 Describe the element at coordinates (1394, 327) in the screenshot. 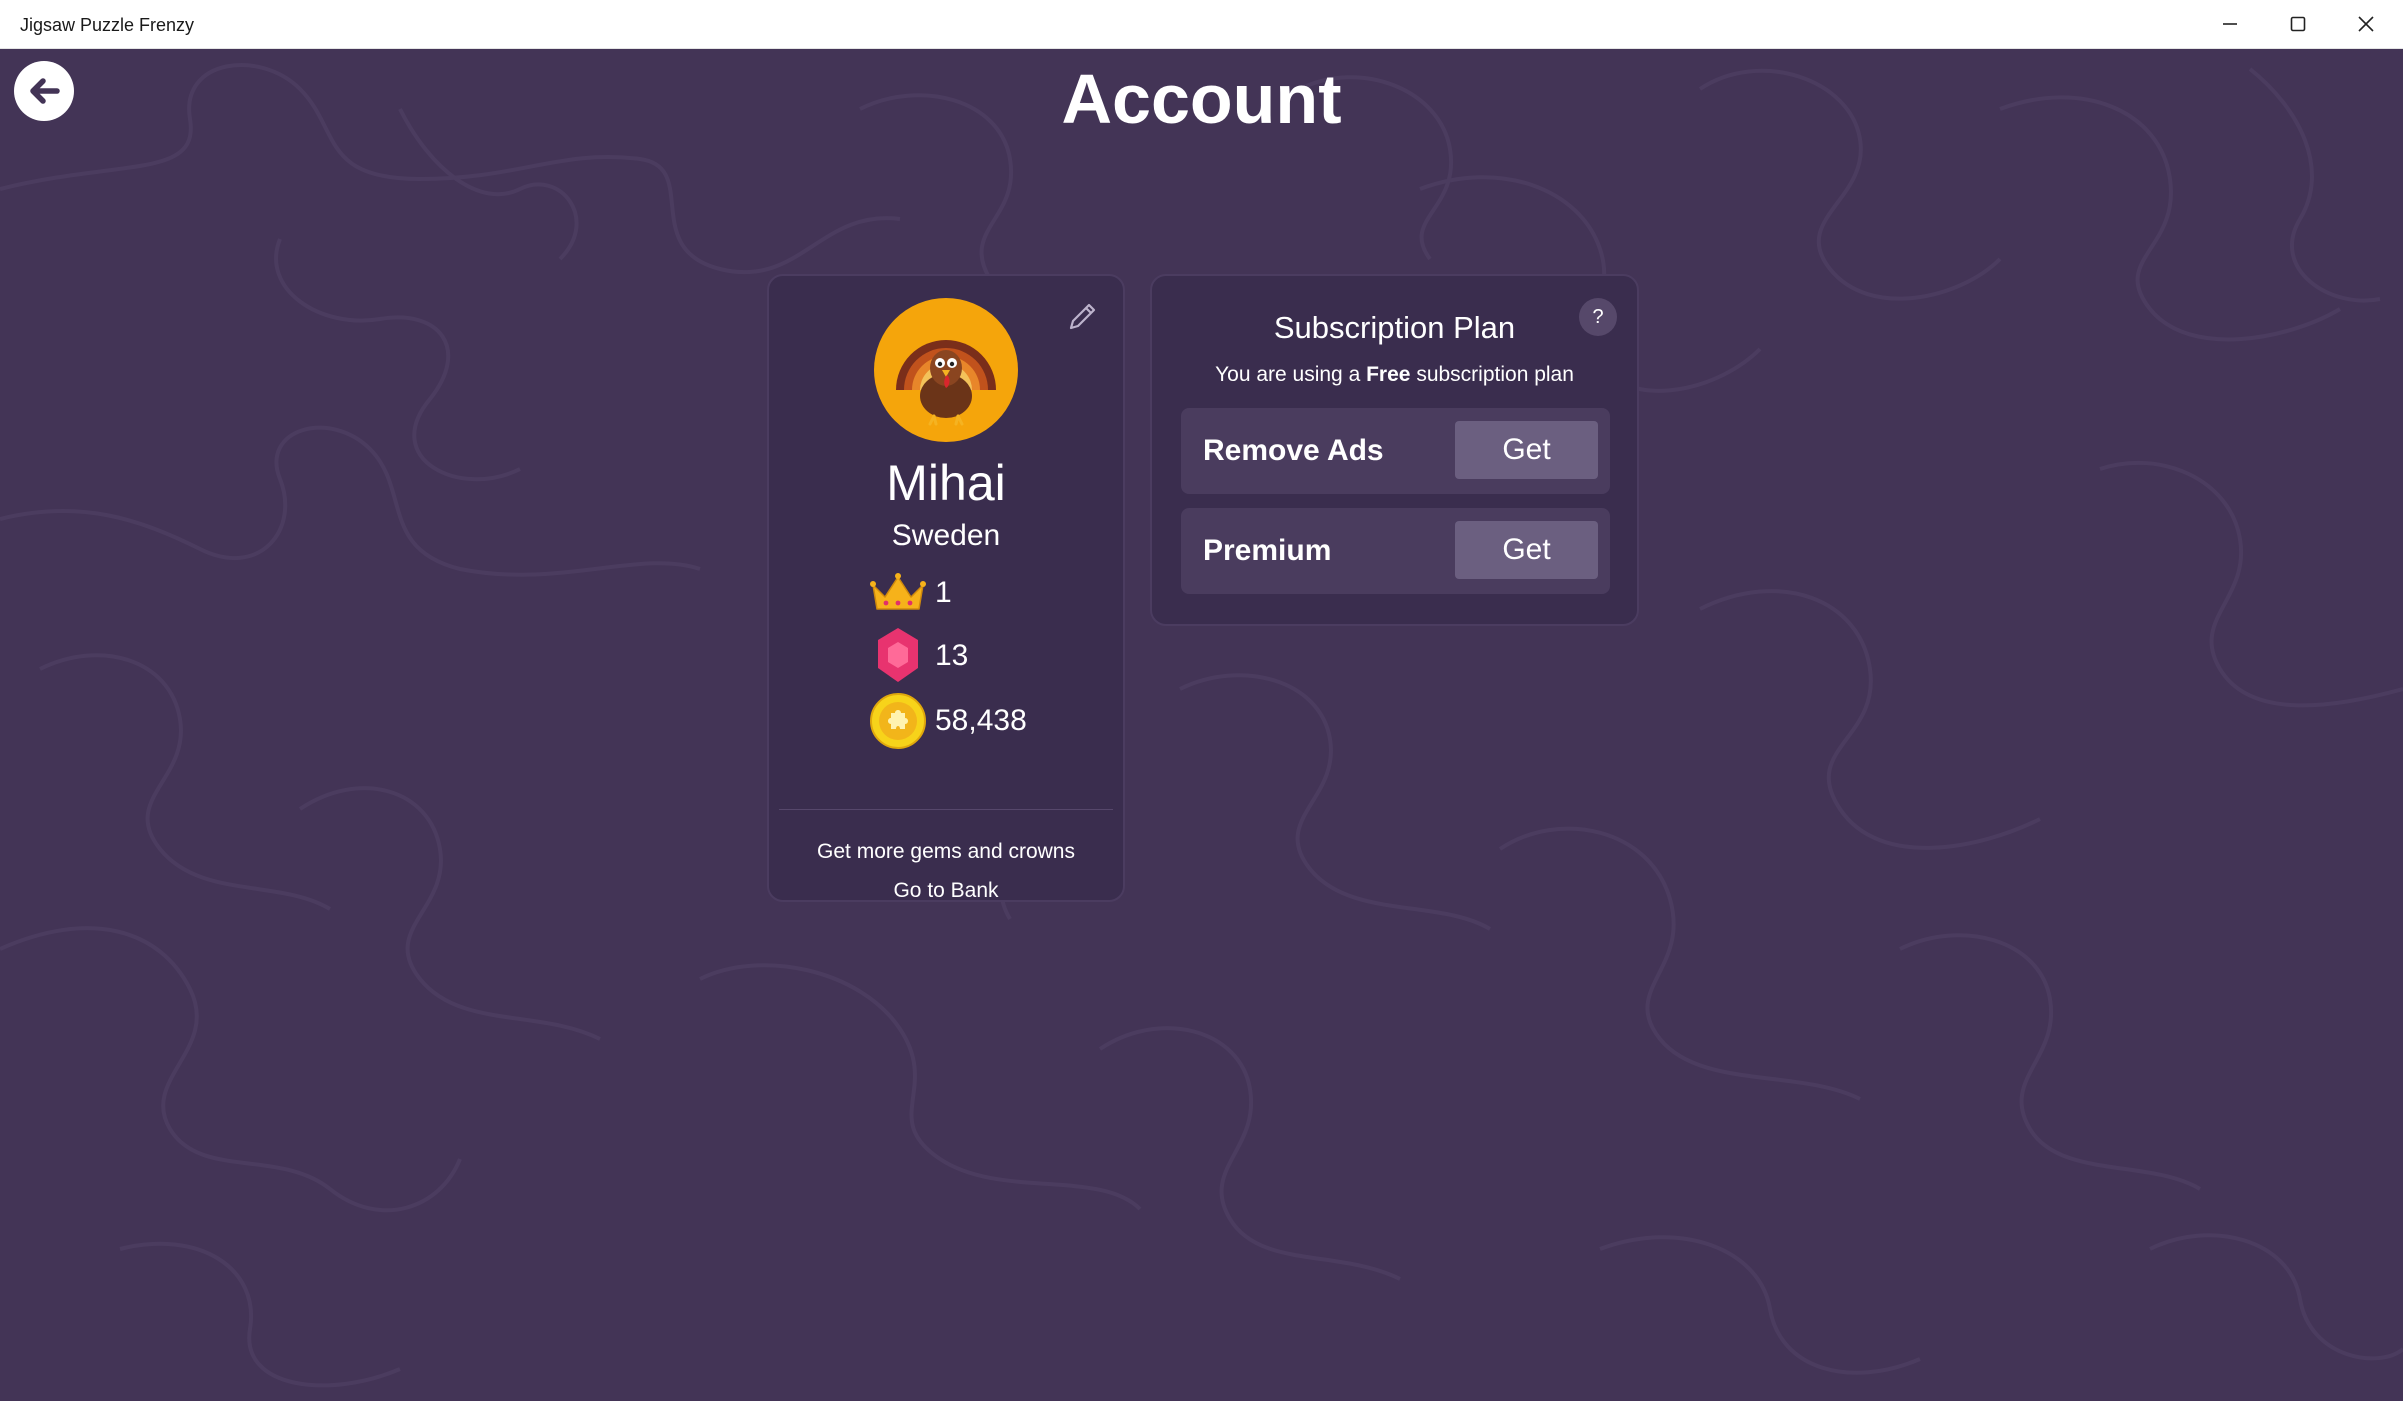

I see `subscription-title: Subscription Plan` at that location.